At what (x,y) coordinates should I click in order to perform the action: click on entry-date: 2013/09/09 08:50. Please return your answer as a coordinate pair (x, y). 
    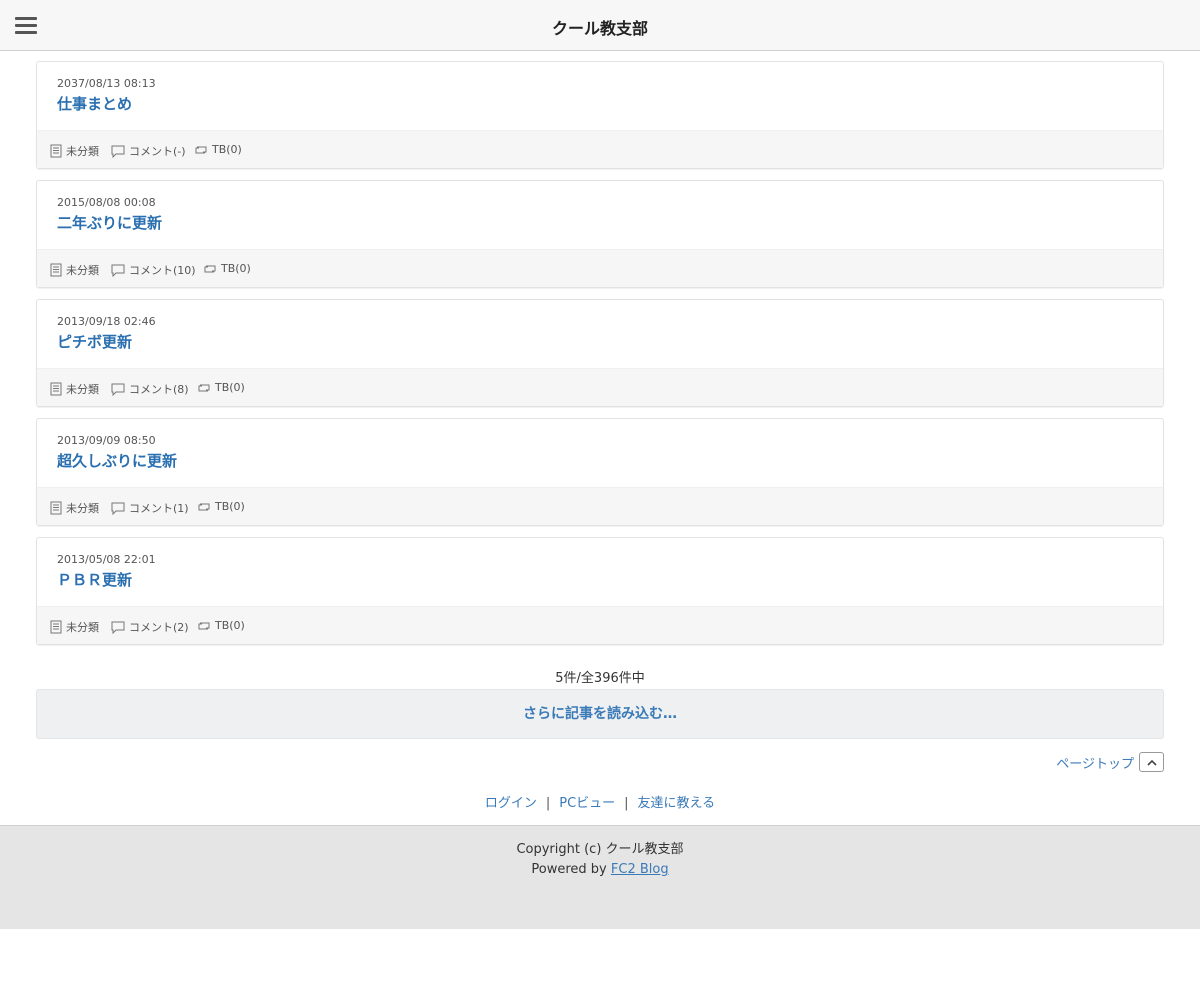
    Looking at the image, I should click on (106, 440).